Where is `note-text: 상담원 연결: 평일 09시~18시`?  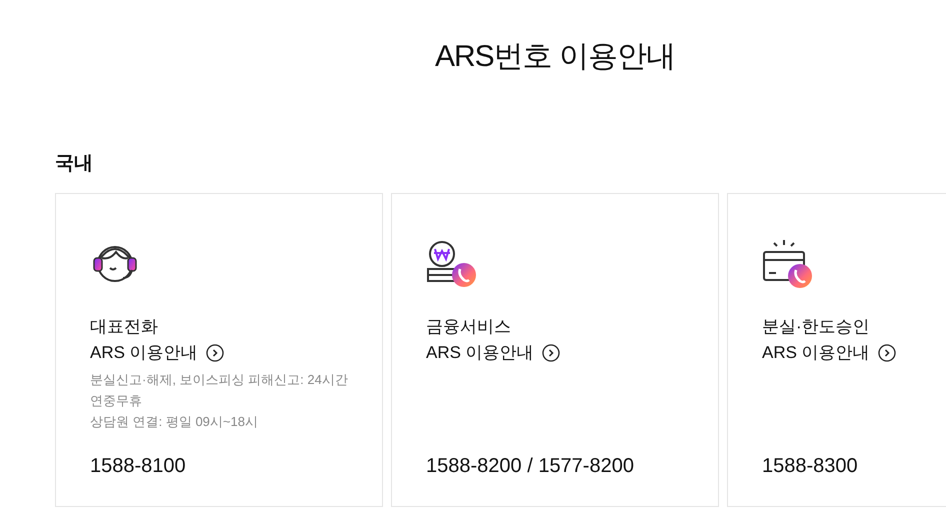 note-text: 상담원 연결: 평일 09시~18시 is located at coordinates (174, 422).